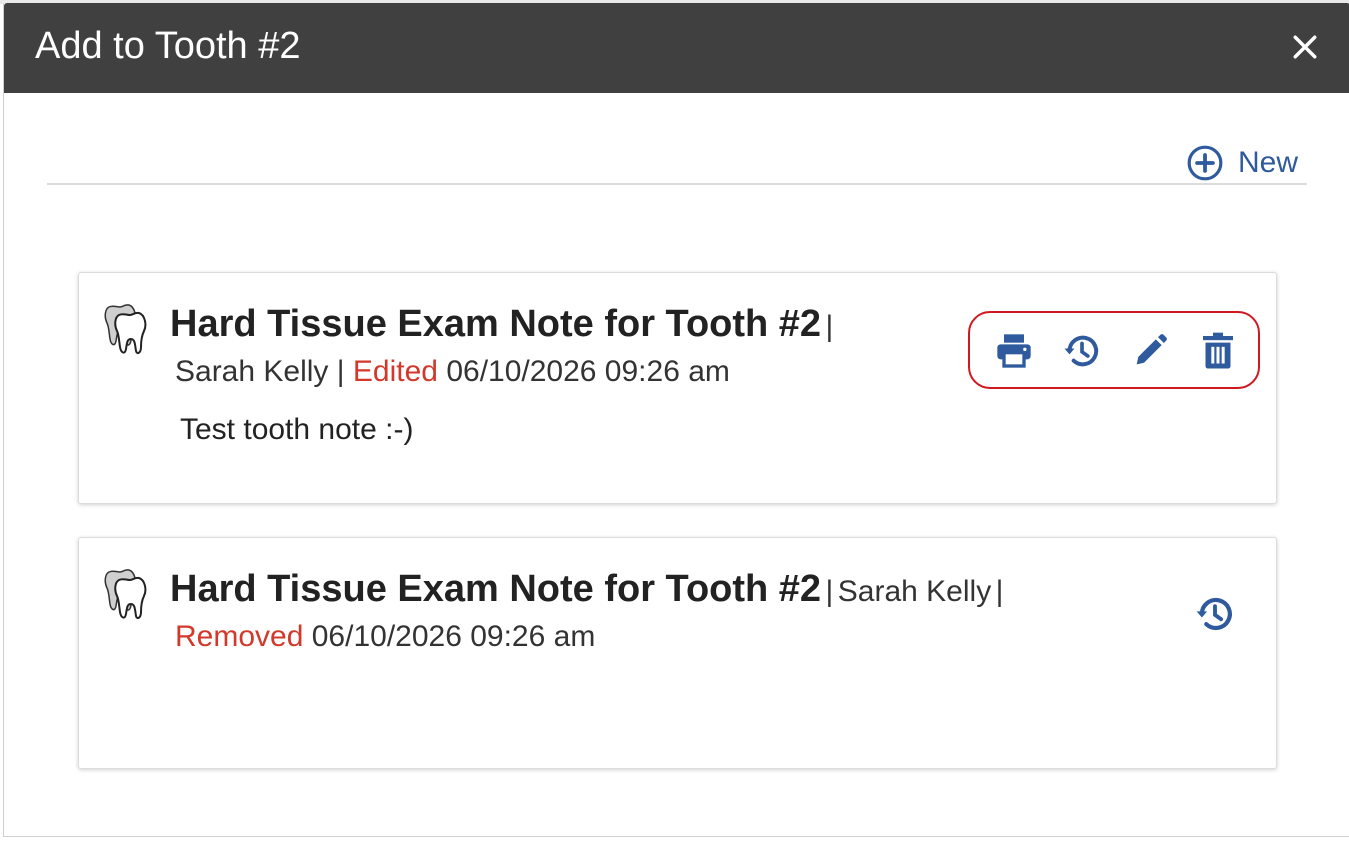 Image resolution: width=1349 pixels, height=841 pixels. Describe the element at coordinates (239, 636) in the screenshot. I see `status-removed: Removed` at that location.